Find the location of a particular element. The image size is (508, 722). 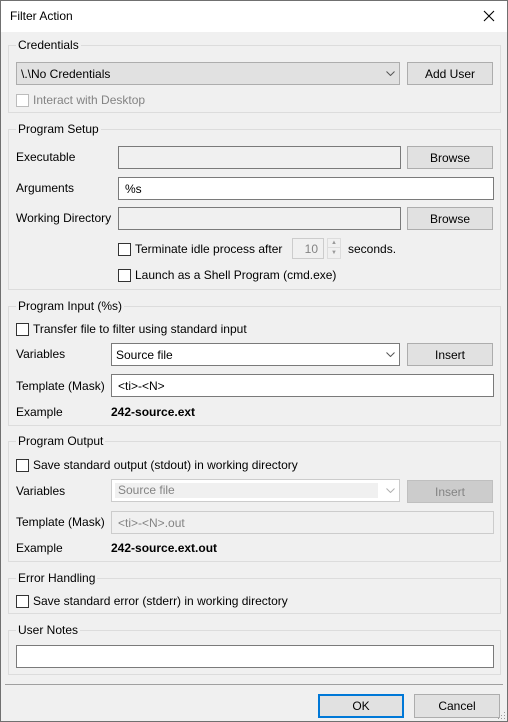

input-example-label: Example is located at coordinates (39, 412).